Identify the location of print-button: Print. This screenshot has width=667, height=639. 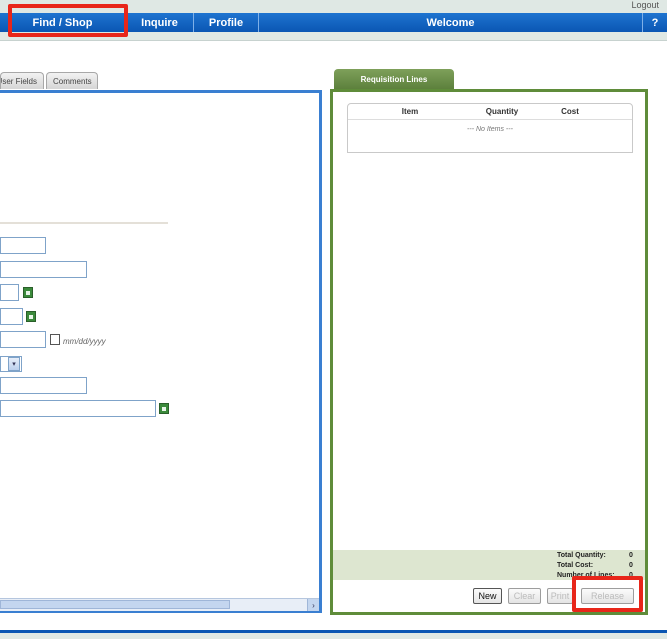
(560, 596).